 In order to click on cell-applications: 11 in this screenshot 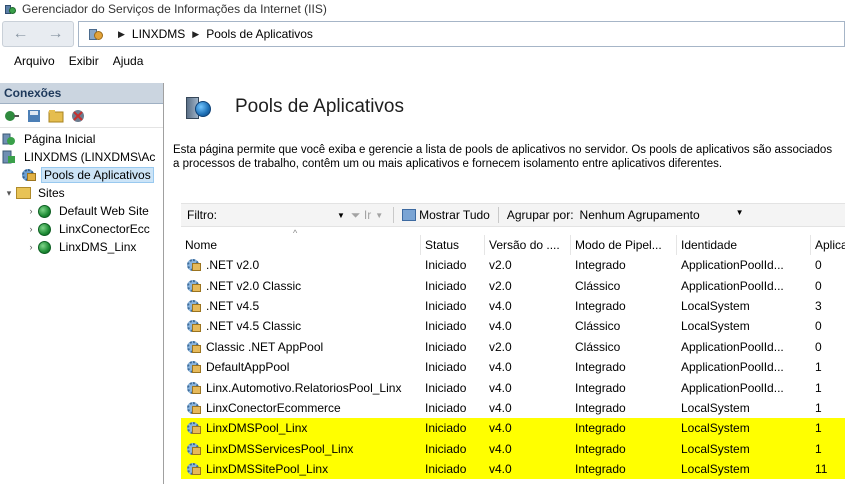, I will do `click(821, 469)`.